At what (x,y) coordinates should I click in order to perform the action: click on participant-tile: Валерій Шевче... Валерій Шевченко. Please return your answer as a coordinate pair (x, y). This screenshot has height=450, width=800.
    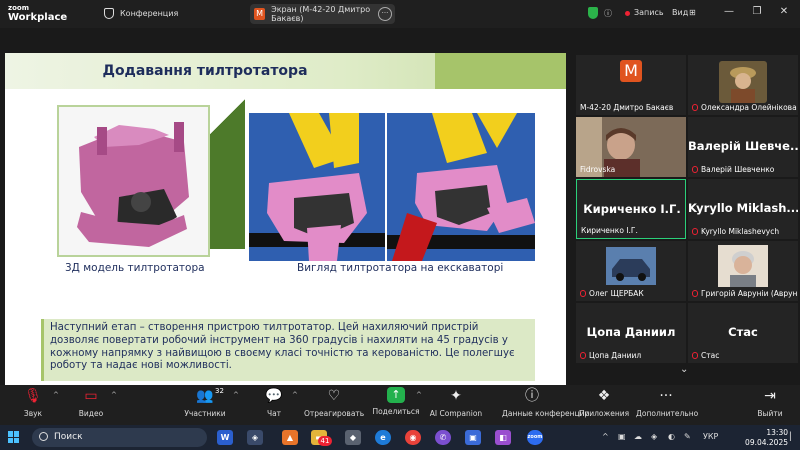
    Looking at the image, I should click on (743, 147).